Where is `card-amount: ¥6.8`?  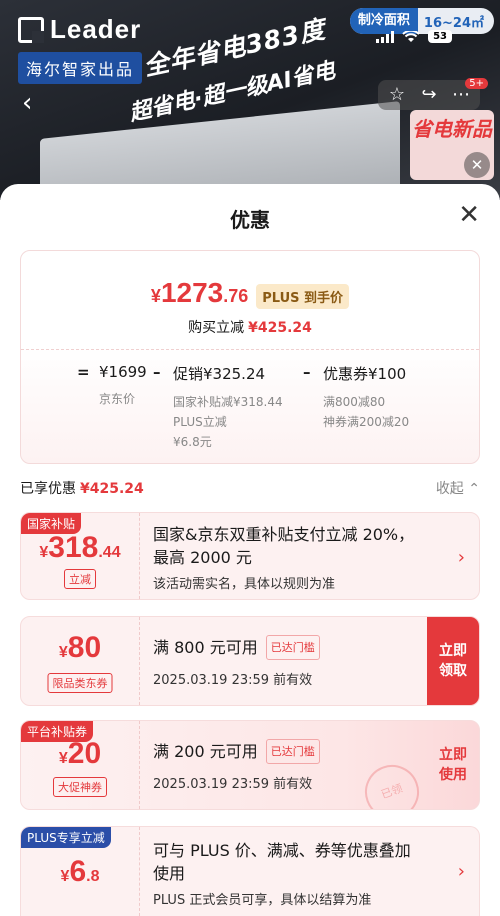 card-amount: ¥6.8 is located at coordinates (80, 871).